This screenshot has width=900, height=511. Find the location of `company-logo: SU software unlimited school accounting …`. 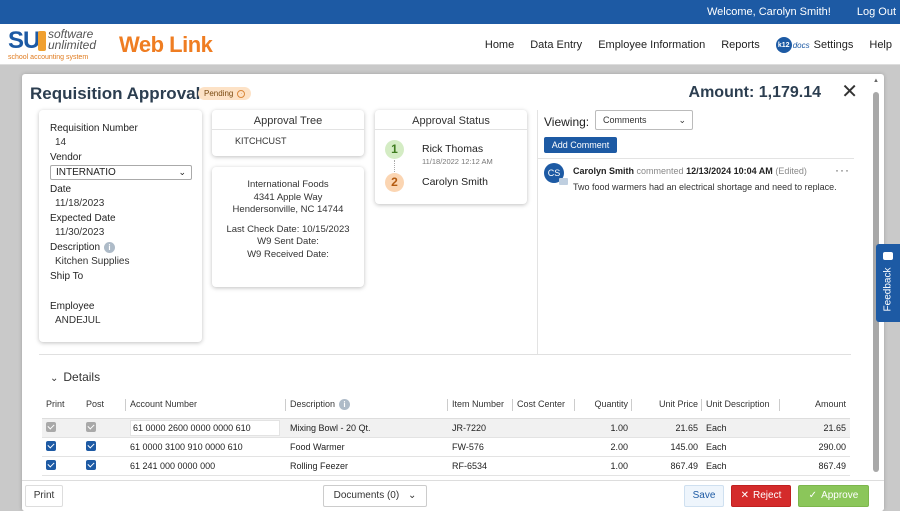

company-logo: SU software unlimited school accounting … is located at coordinates (55, 44).